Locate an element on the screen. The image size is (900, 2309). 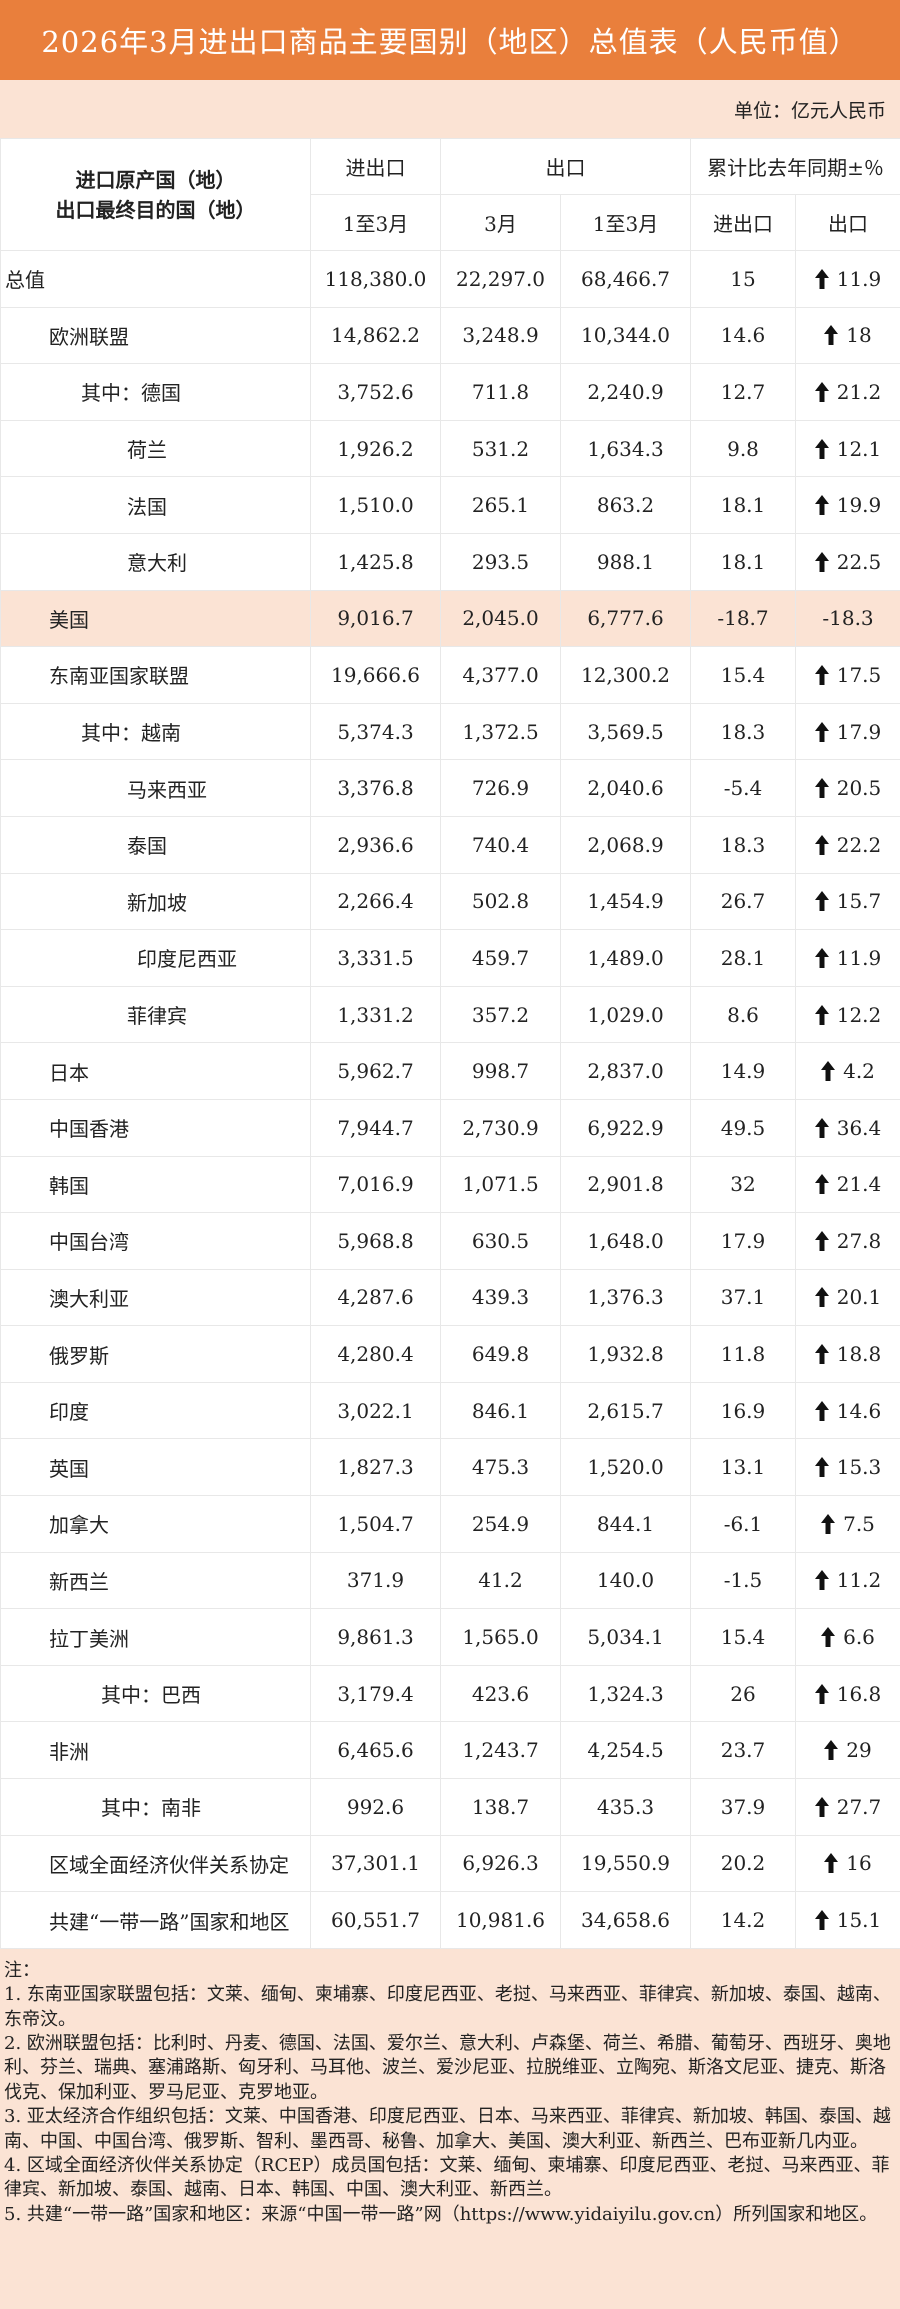
country-header: 进口原产国（地）出口最终目的国（地） is located at coordinates (156, 195).